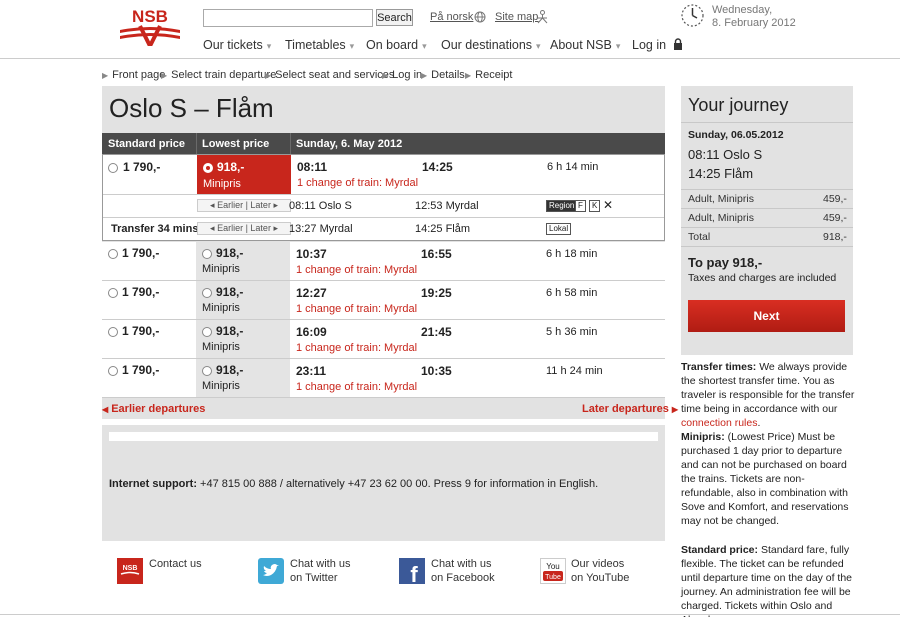 The width and height of the screenshot is (900, 617). I want to click on nav-on-board: On board ▾, so click(396, 45).